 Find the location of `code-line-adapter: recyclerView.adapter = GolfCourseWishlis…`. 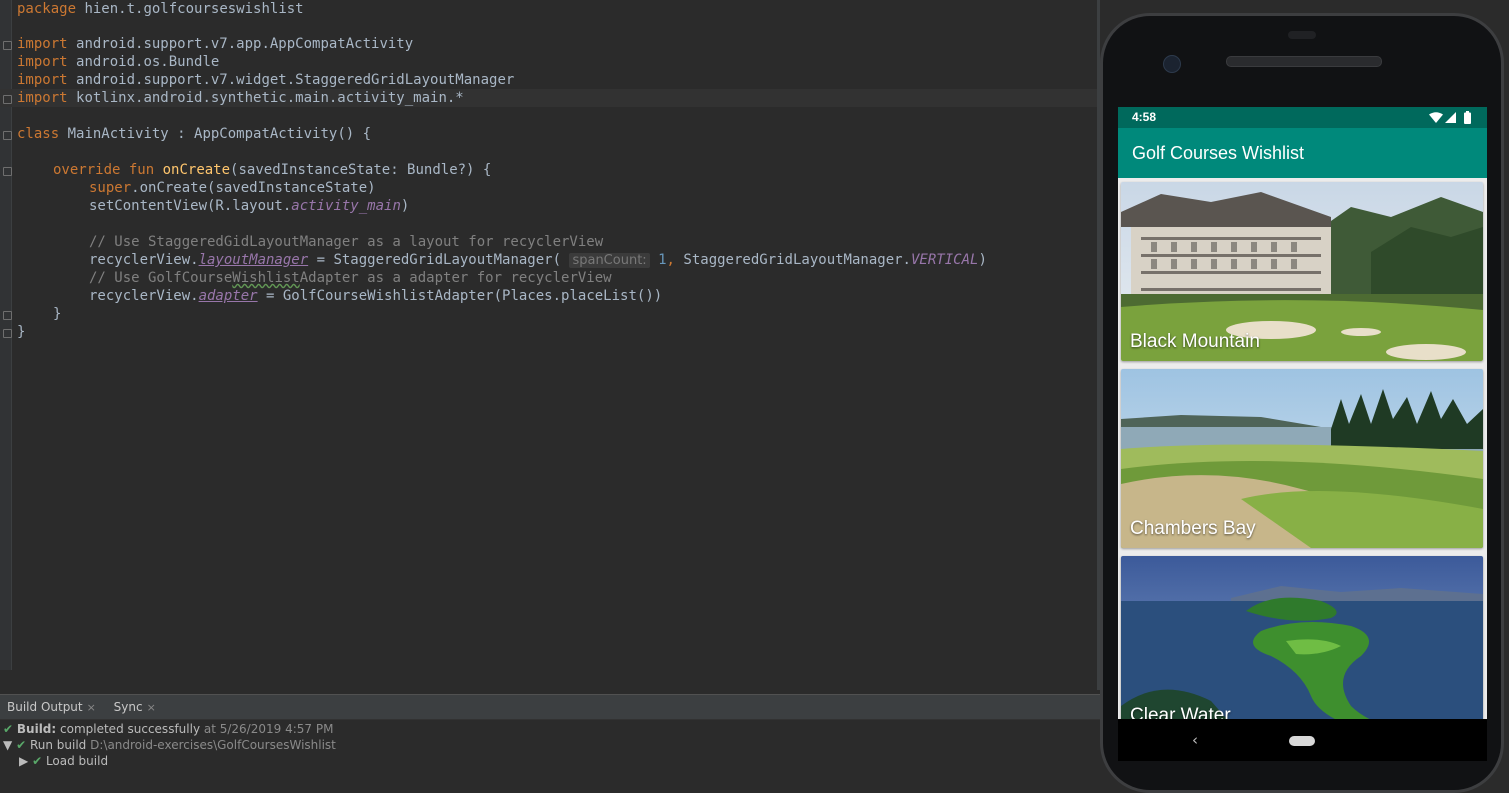

code-line-adapter: recyclerView.adapter = GolfCourseWishlis… is located at coordinates (375, 296).